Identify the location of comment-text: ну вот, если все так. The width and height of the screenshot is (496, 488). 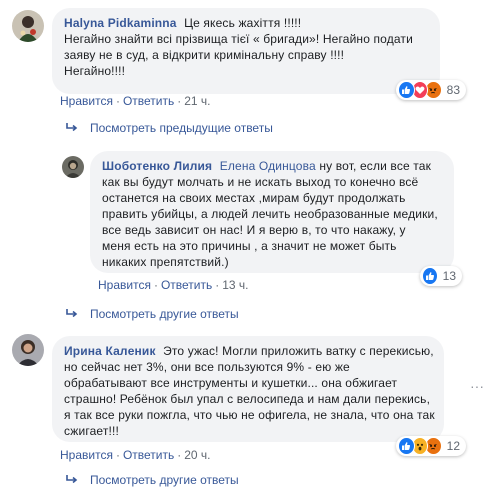
(375, 166).